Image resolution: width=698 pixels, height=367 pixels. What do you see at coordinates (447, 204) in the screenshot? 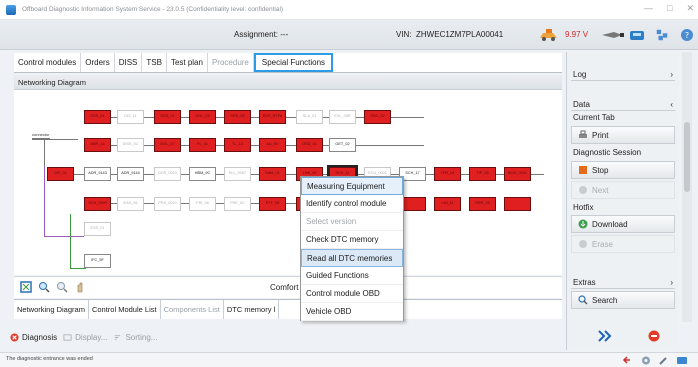
I see `ecu-node: LIM_11` at bounding box center [447, 204].